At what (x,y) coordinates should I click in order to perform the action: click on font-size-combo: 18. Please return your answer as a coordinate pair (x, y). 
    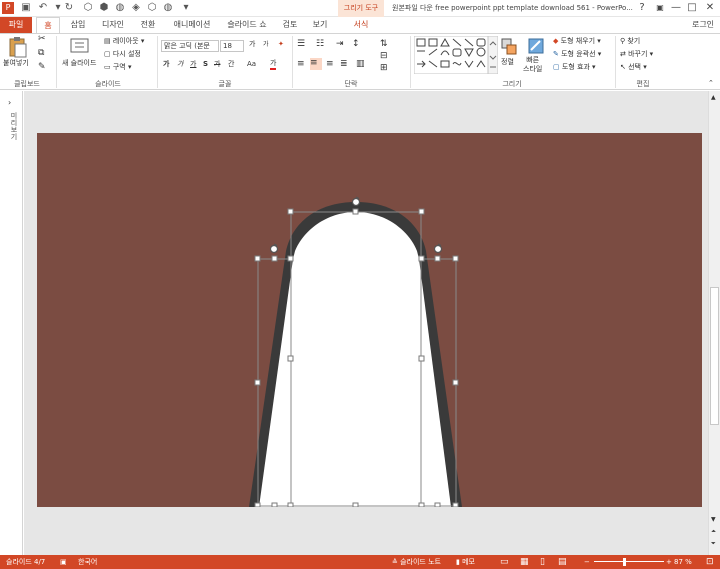
    Looking at the image, I should click on (232, 46).